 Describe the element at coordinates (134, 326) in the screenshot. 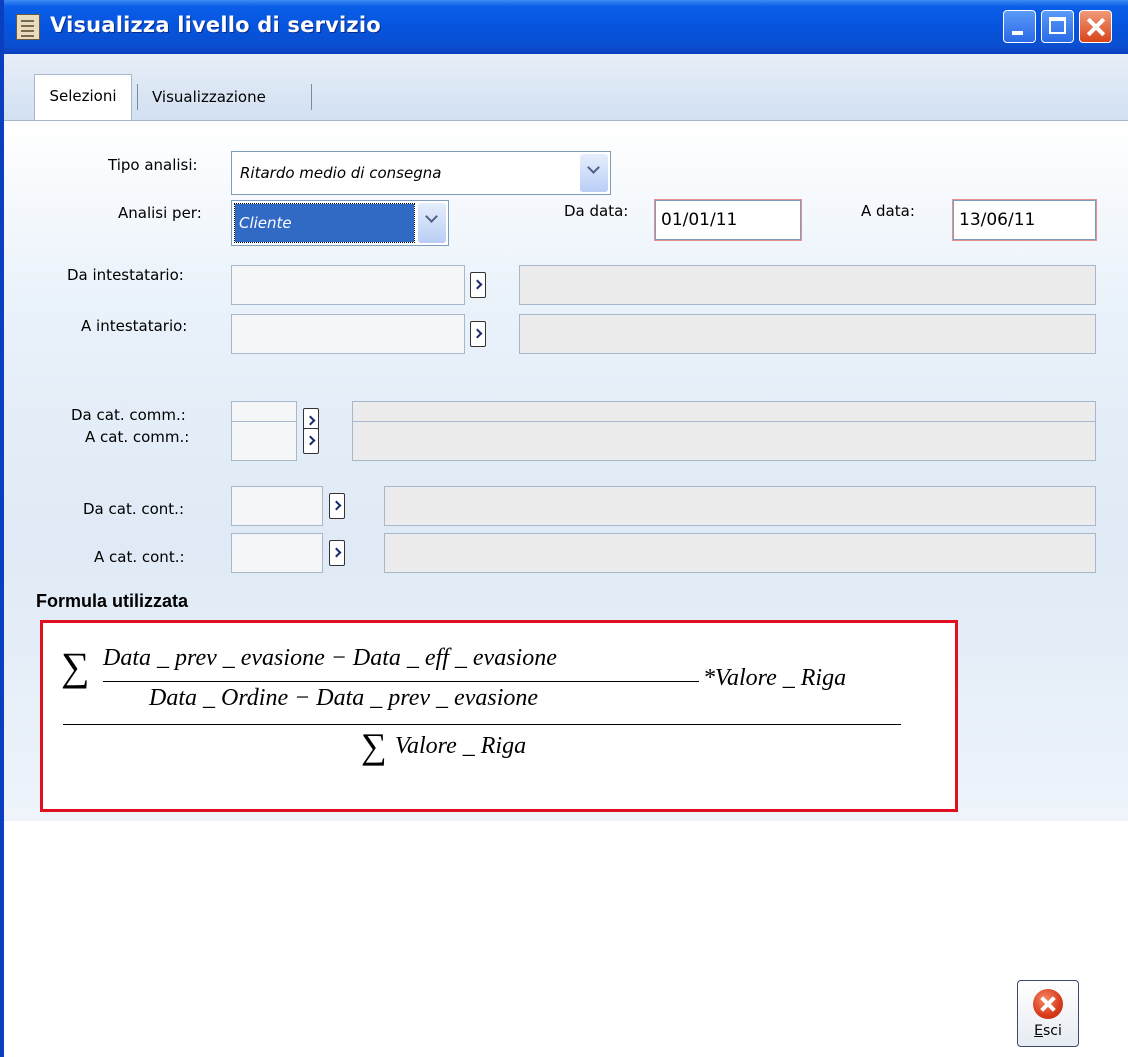

I see `a-intestatario-label: A intestatario:` at that location.